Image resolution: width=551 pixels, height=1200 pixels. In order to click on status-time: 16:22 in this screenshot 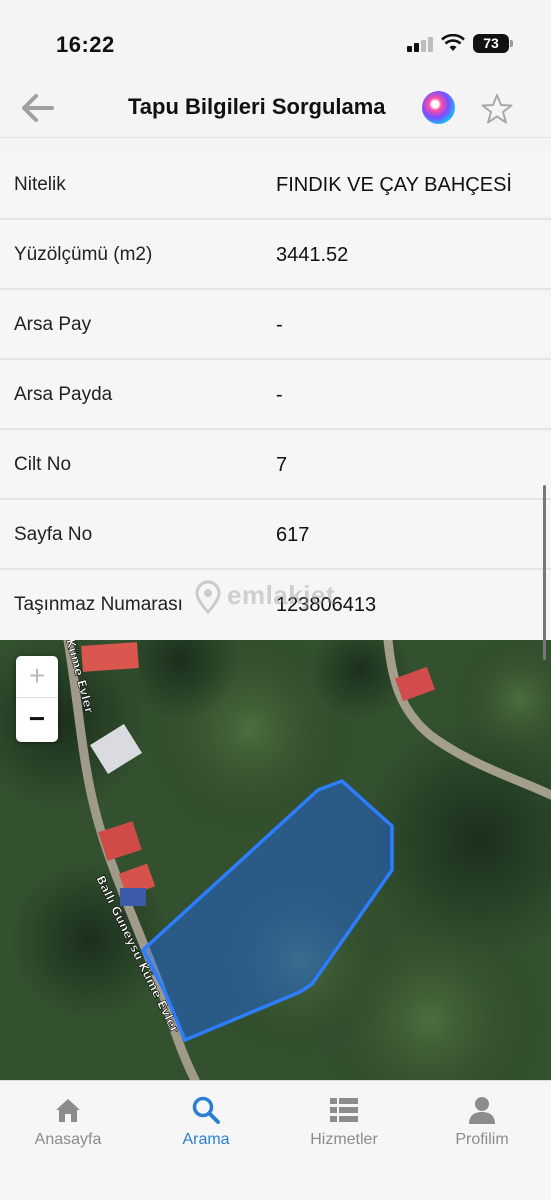, I will do `click(85, 44)`.